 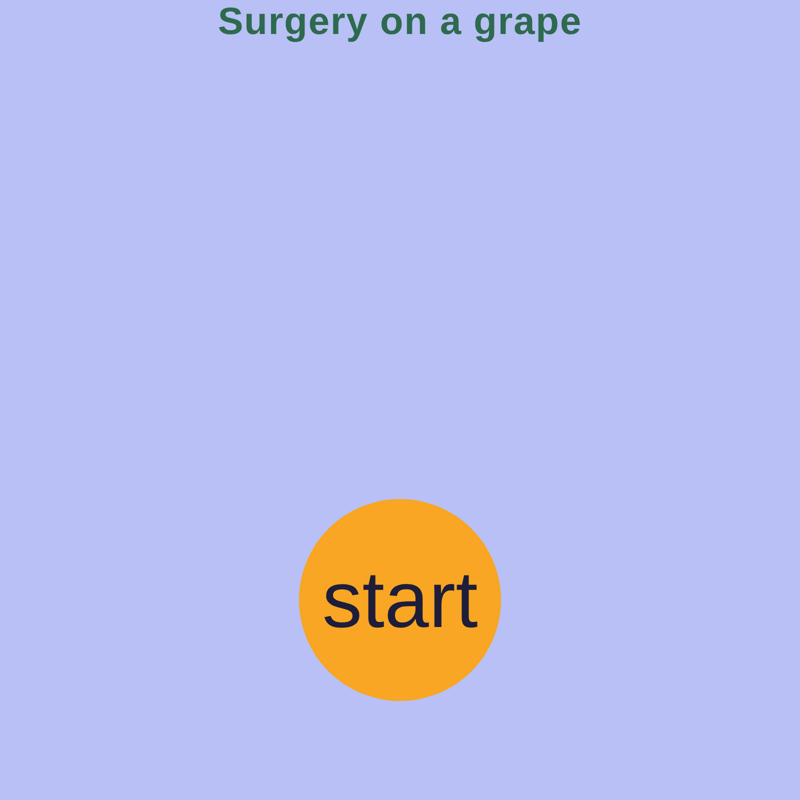 What do you see at coordinates (400, 600) in the screenshot?
I see `start-button: start` at bounding box center [400, 600].